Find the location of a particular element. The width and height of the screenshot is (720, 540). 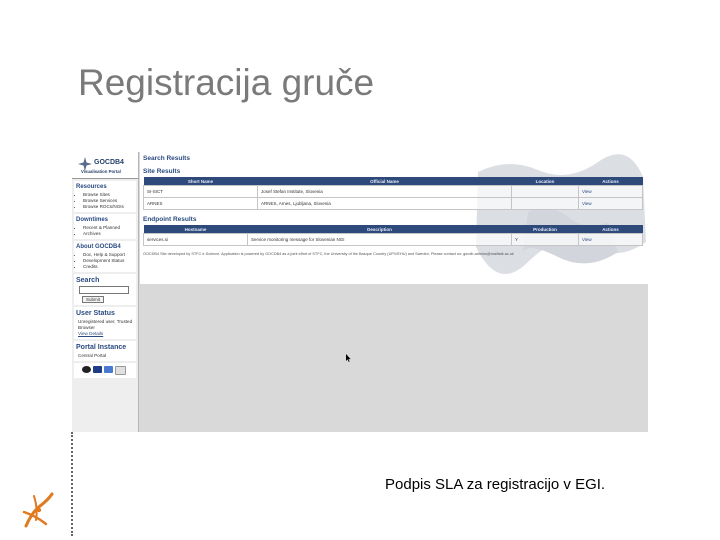

slide-caption: Podpis SLA za registracijo v EGI. is located at coordinates (495, 484).